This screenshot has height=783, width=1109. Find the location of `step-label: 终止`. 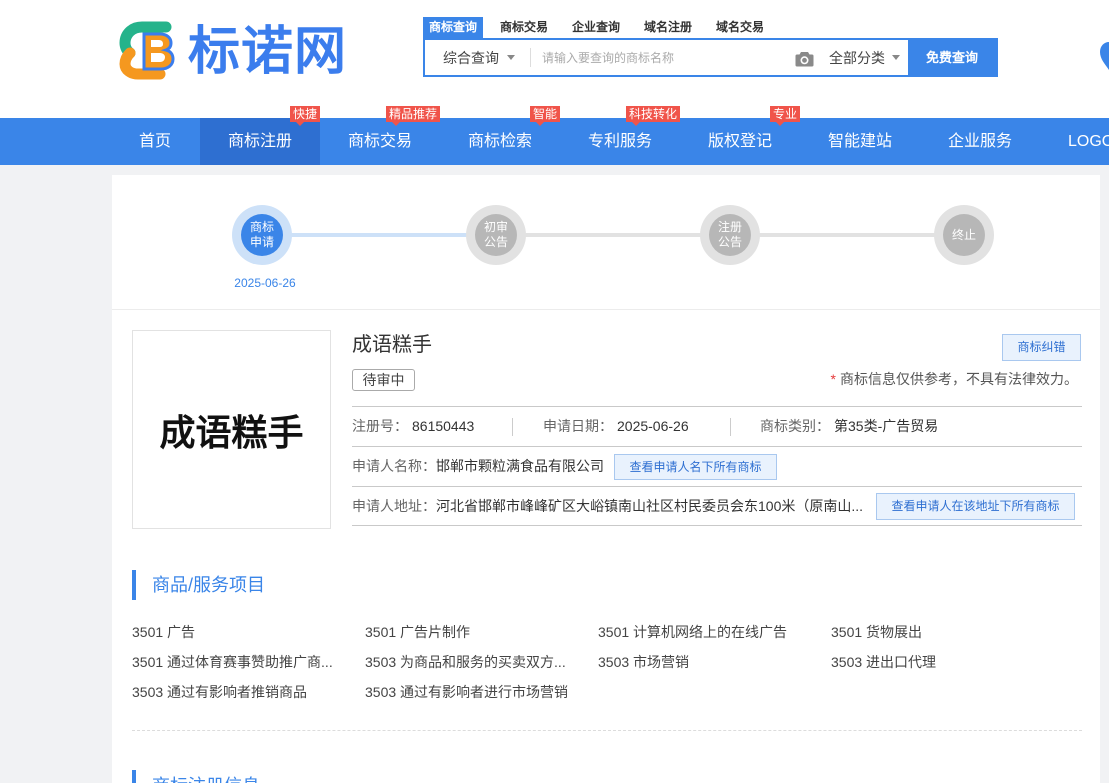

step-label: 终止 is located at coordinates (963, 234).